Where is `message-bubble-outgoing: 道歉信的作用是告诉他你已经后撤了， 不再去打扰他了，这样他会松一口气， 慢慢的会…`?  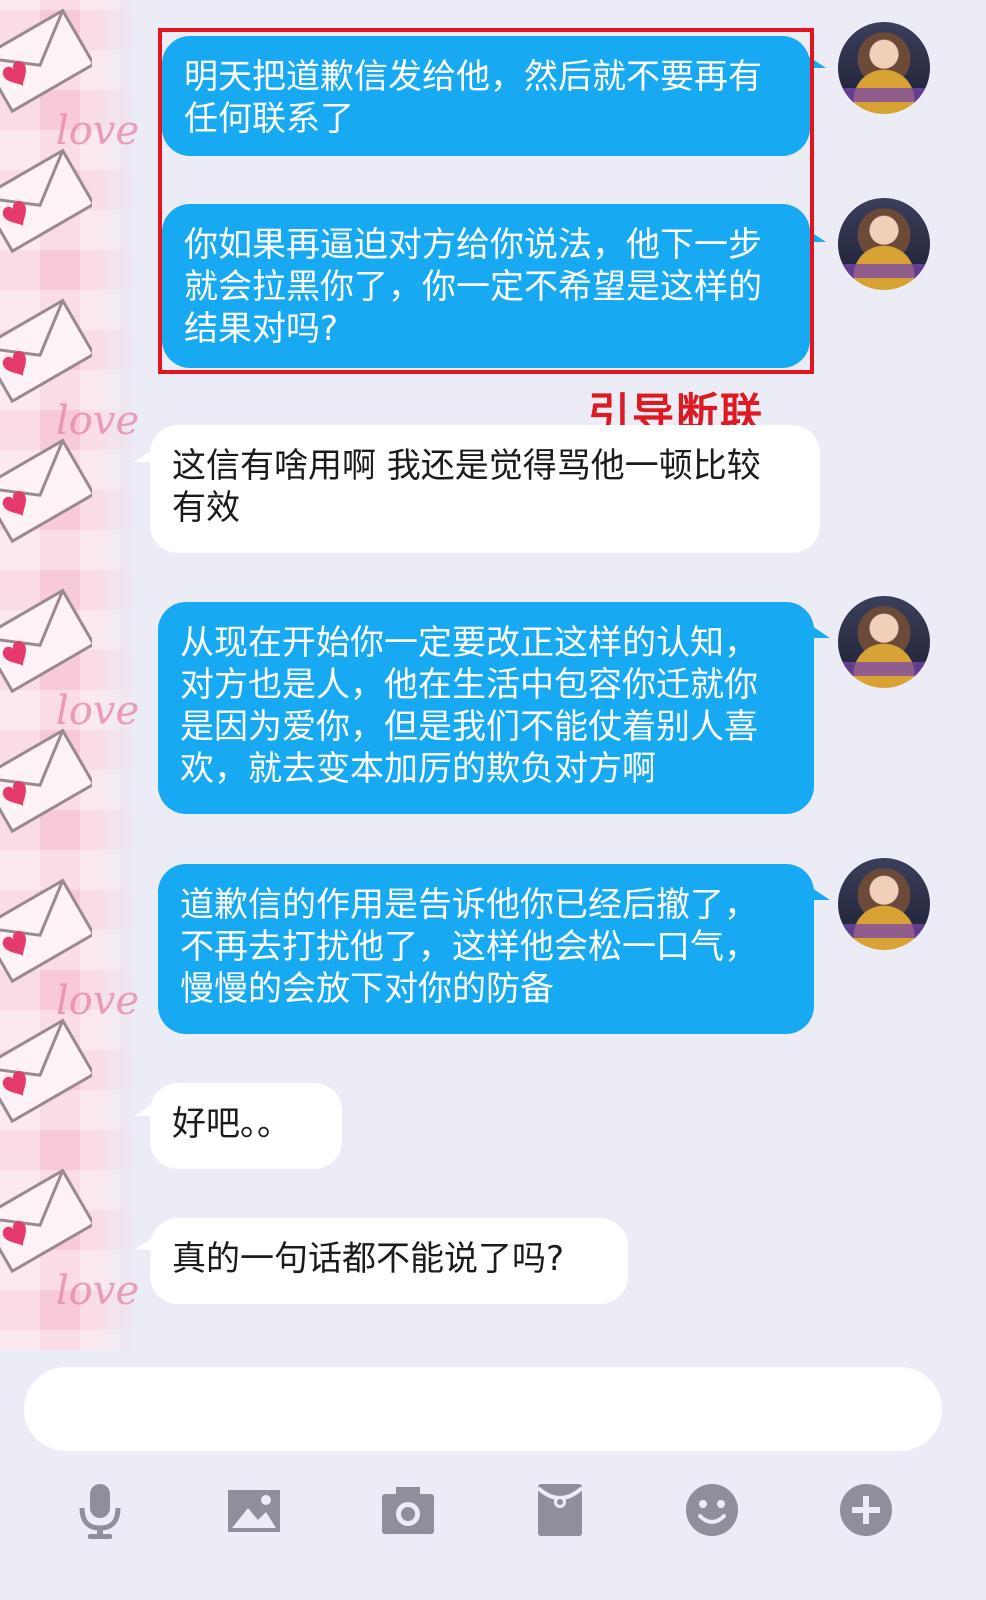 message-bubble-outgoing: 道歉信的作用是告诉他你已经后撤了， 不再去打扰他了，这样他会松一口气， 慢慢的会… is located at coordinates (486, 949).